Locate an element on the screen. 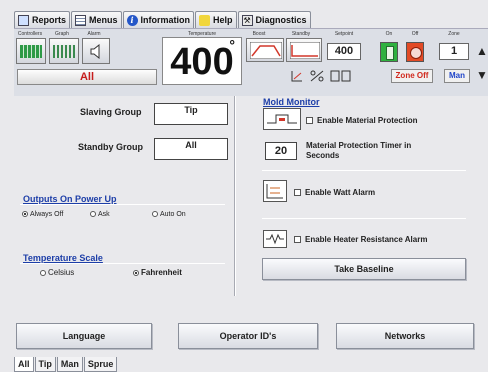 The height and width of the screenshot is (372, 488). radio-label: Auto On is located at coordinates (173, 214).